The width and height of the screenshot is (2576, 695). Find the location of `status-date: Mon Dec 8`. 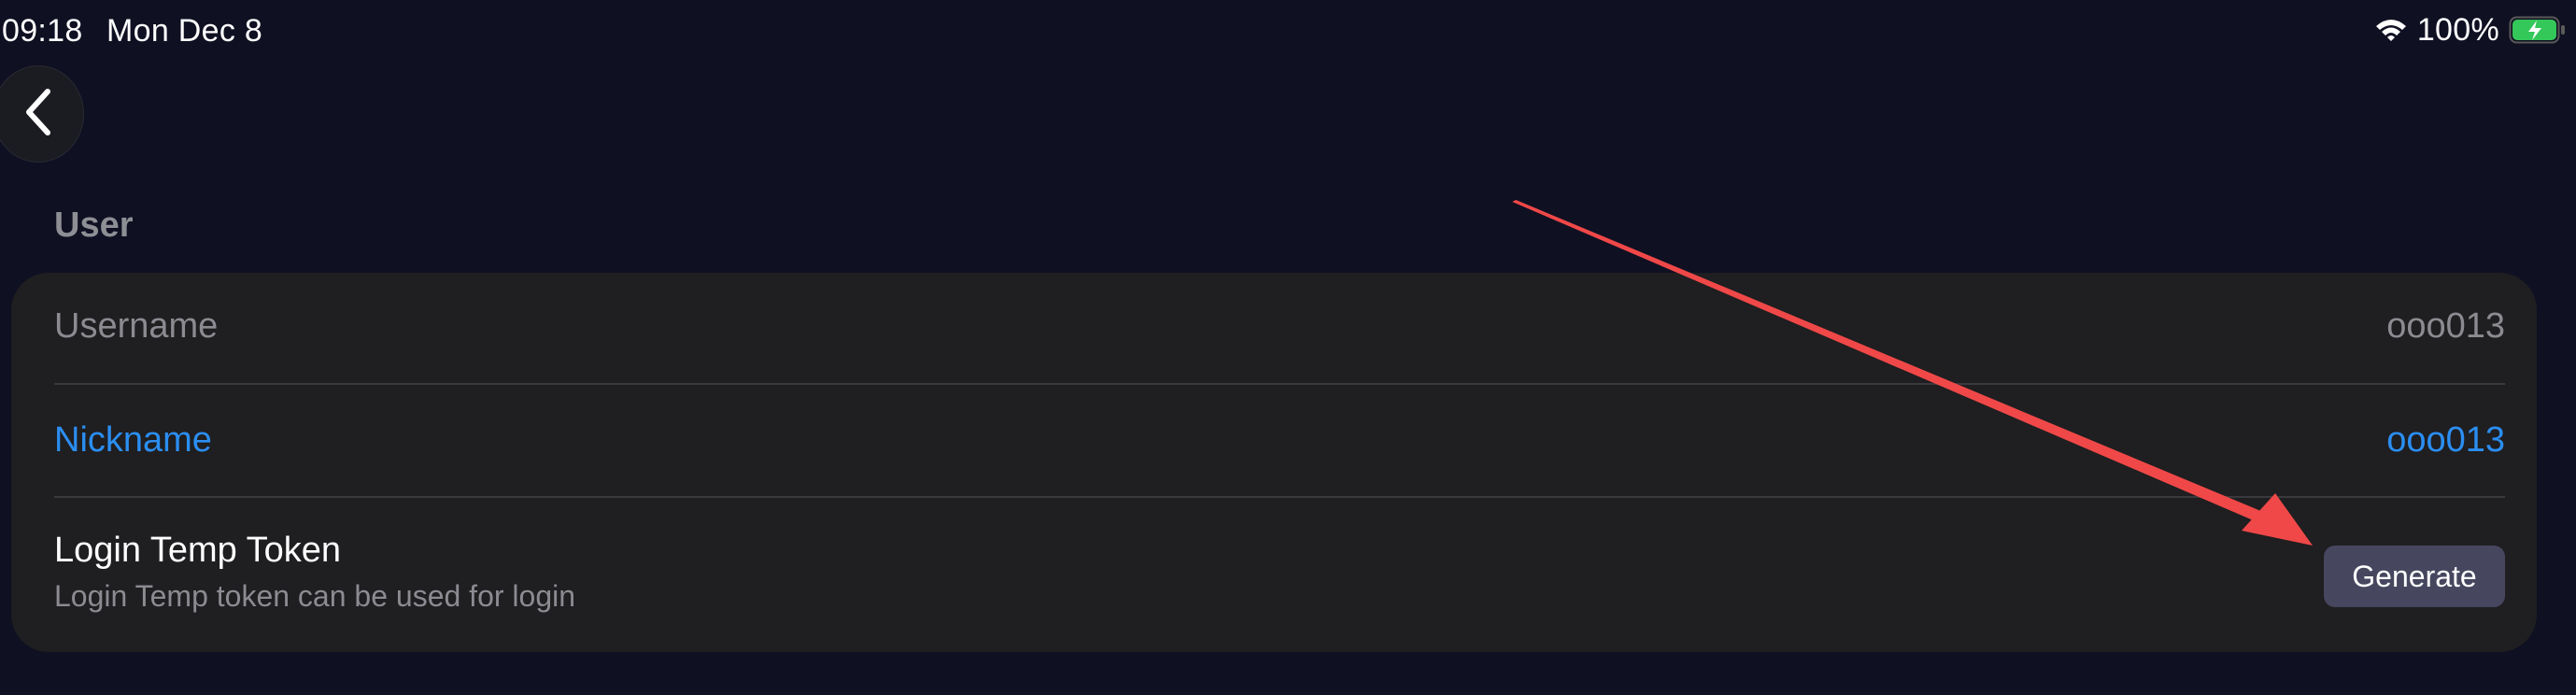

status-date: Mon Dec 8 is located at coordinates (184, 31).